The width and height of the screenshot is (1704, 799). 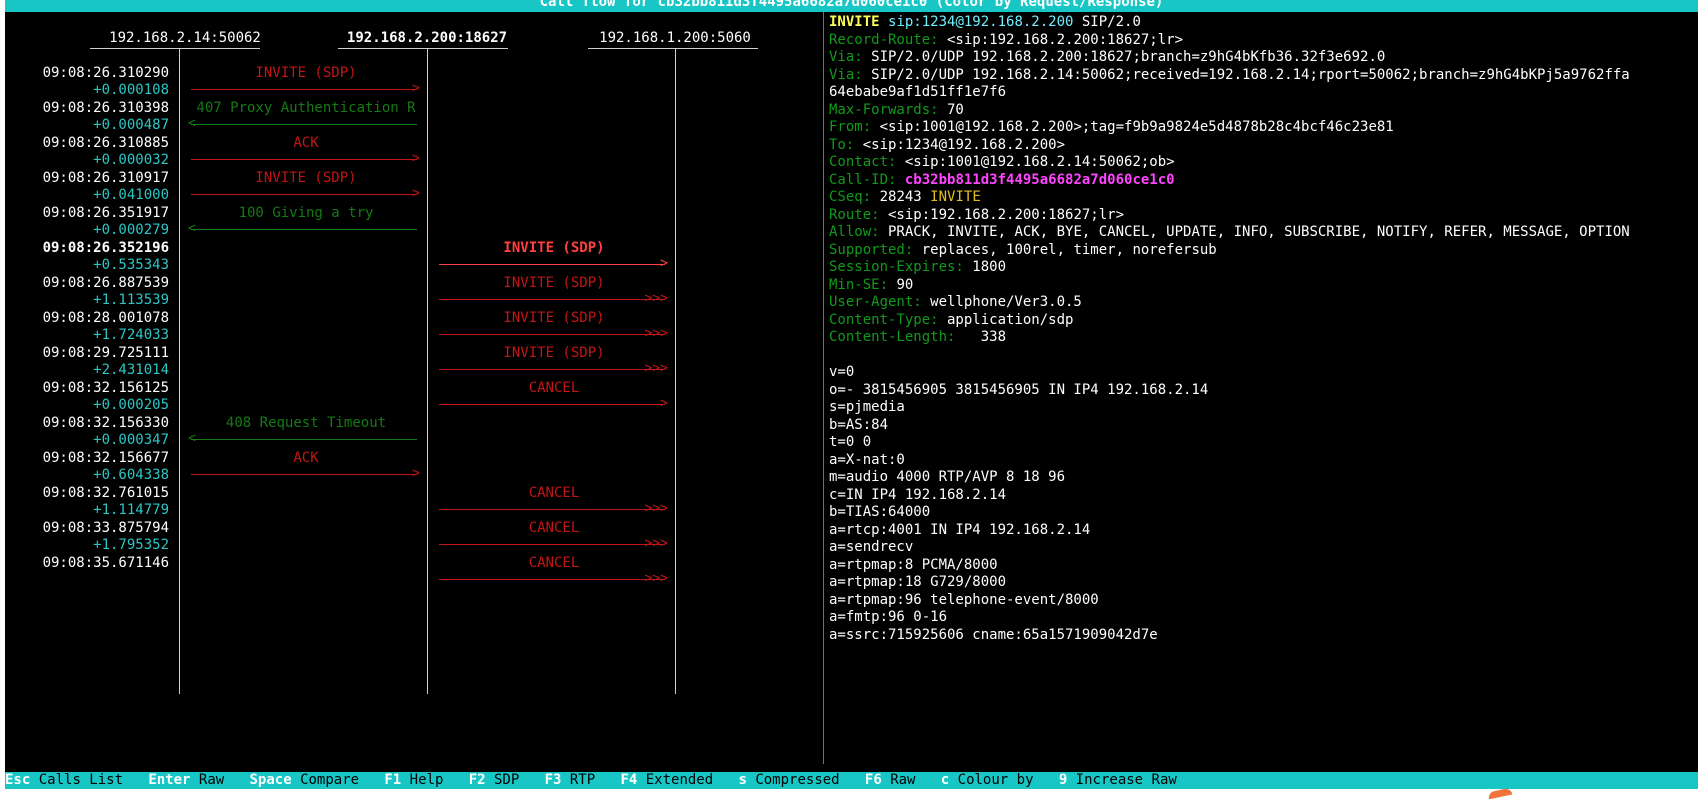 I want to click on sdp-value: b=AS:84, so click(x=859, y=424).